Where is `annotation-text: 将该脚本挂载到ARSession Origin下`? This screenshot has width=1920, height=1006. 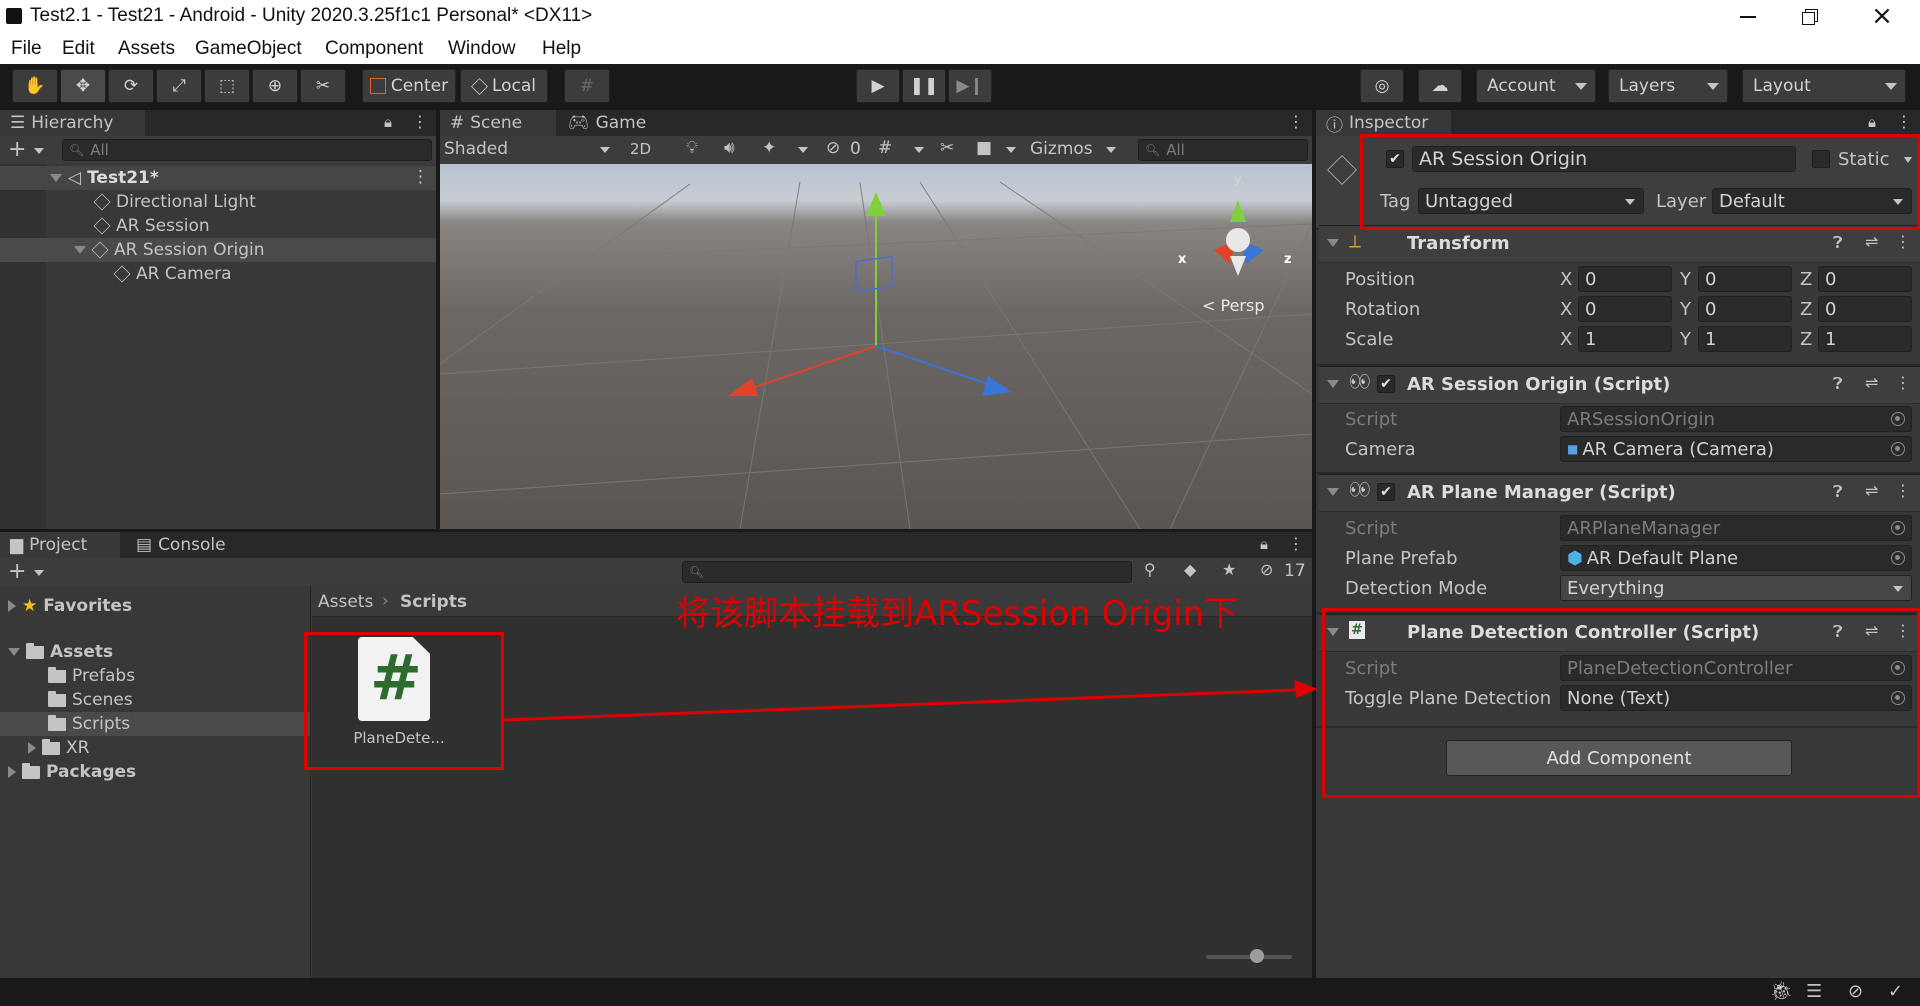 annotation-text: 将该脚本挂载到ARSession Origin下 is located at coordinates (957, 614).